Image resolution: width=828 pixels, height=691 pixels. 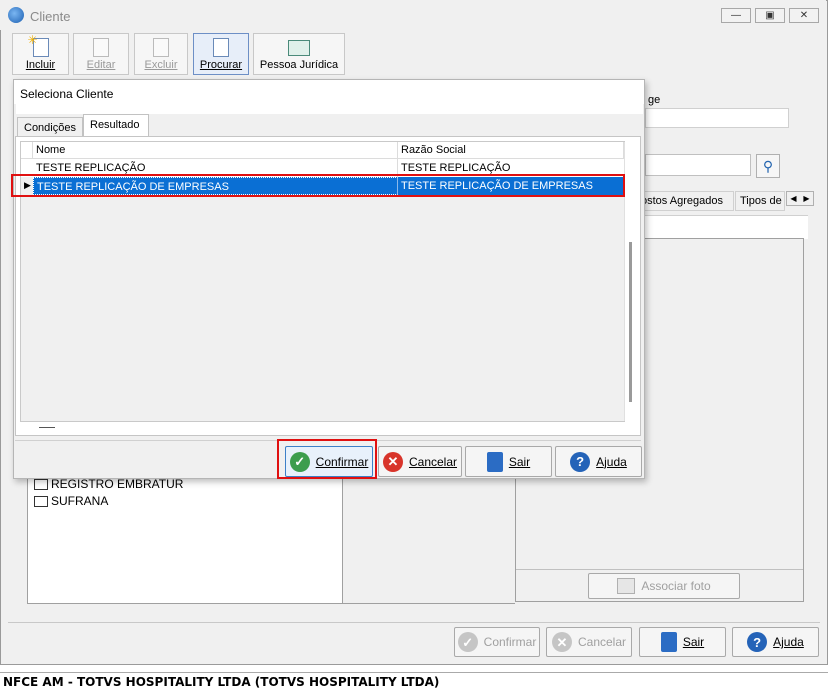 I want to click on scrollbar-thumb, so click(x=630, y=322).